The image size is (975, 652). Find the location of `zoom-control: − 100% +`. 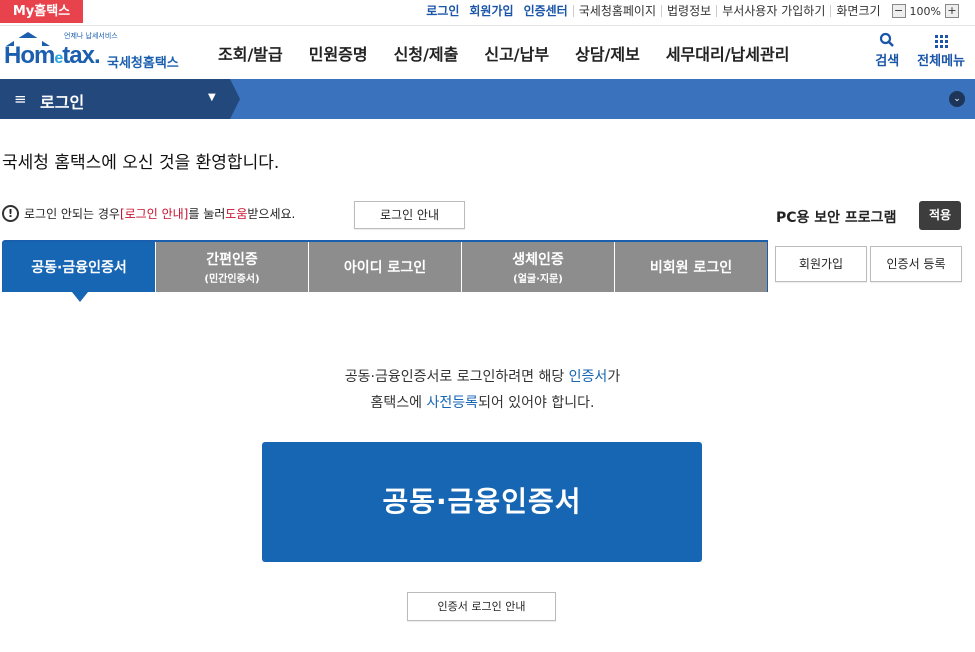

zoom-control: − 100% + is located at coordinates (925, 11).